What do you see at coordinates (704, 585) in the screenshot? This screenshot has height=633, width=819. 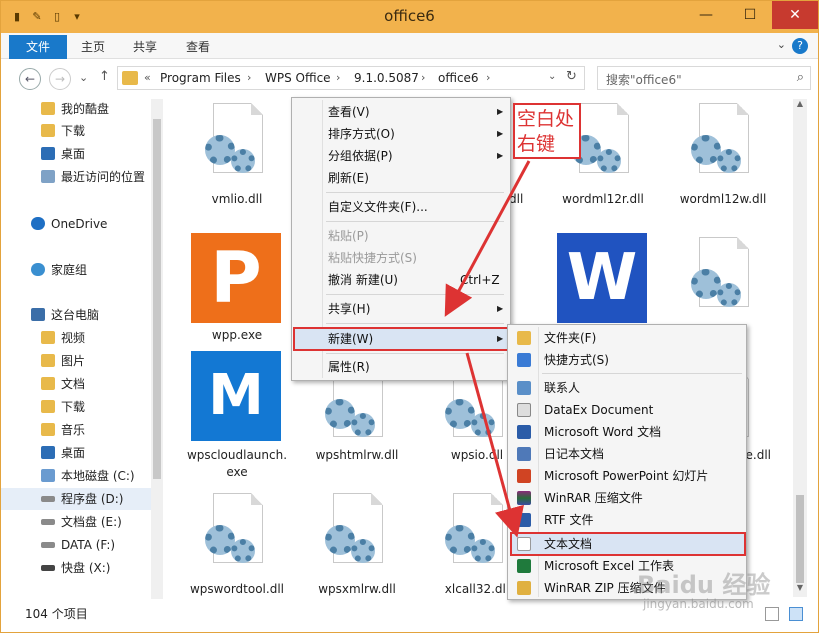 I see `baidu-watermark: Baidu 经验` at bounding box center [704, 585].